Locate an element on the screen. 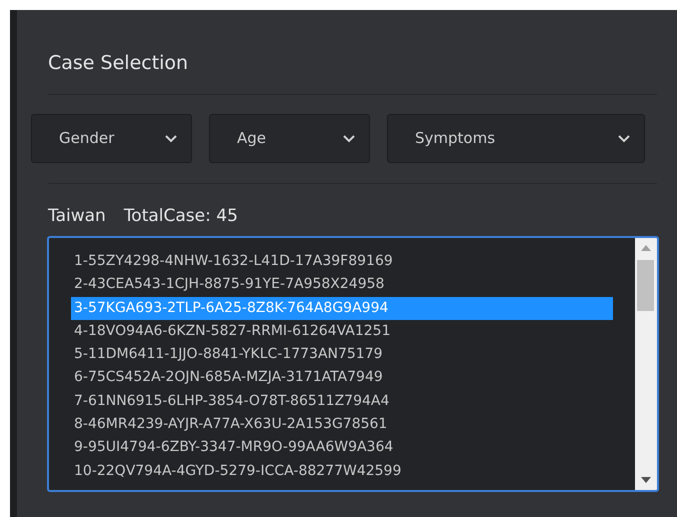 This screenshot has height=517, width=677. panel-title: Case Selection is located at coordinates (119, 63).